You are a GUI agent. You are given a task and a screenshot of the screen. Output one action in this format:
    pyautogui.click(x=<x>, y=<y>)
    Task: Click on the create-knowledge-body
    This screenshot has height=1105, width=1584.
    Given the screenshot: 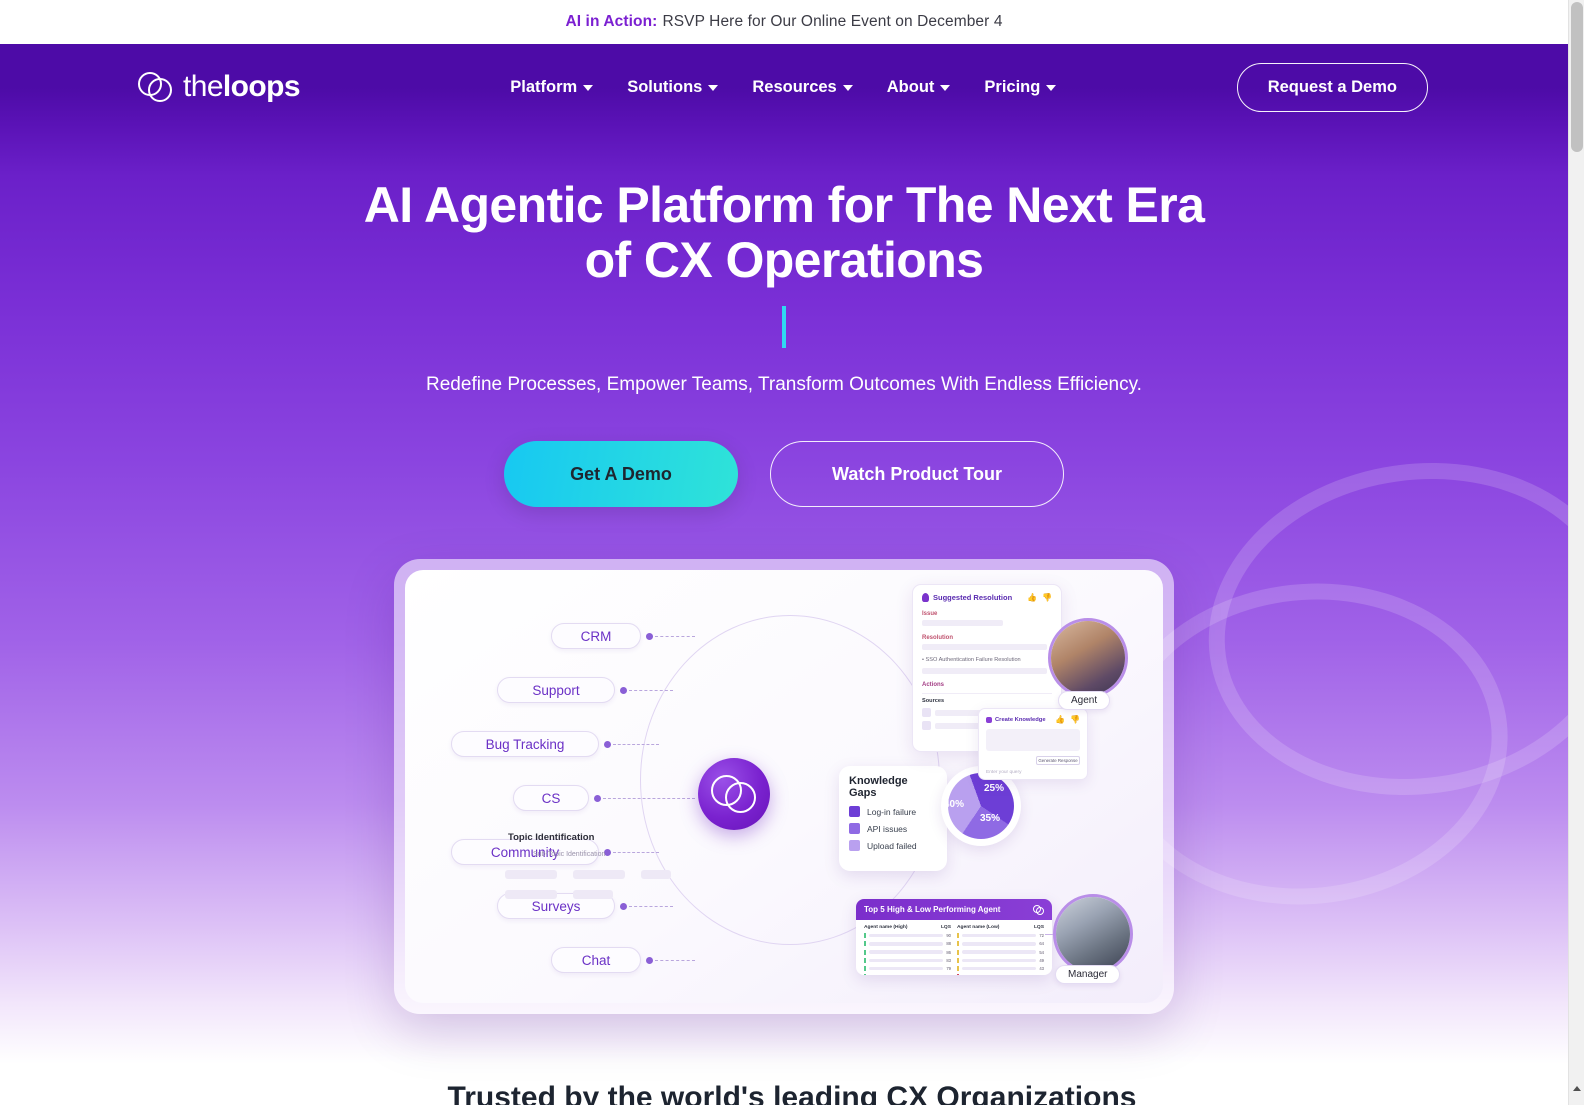 What is the action you would take?
    pyautogui.click(x=1033, y=740)
    